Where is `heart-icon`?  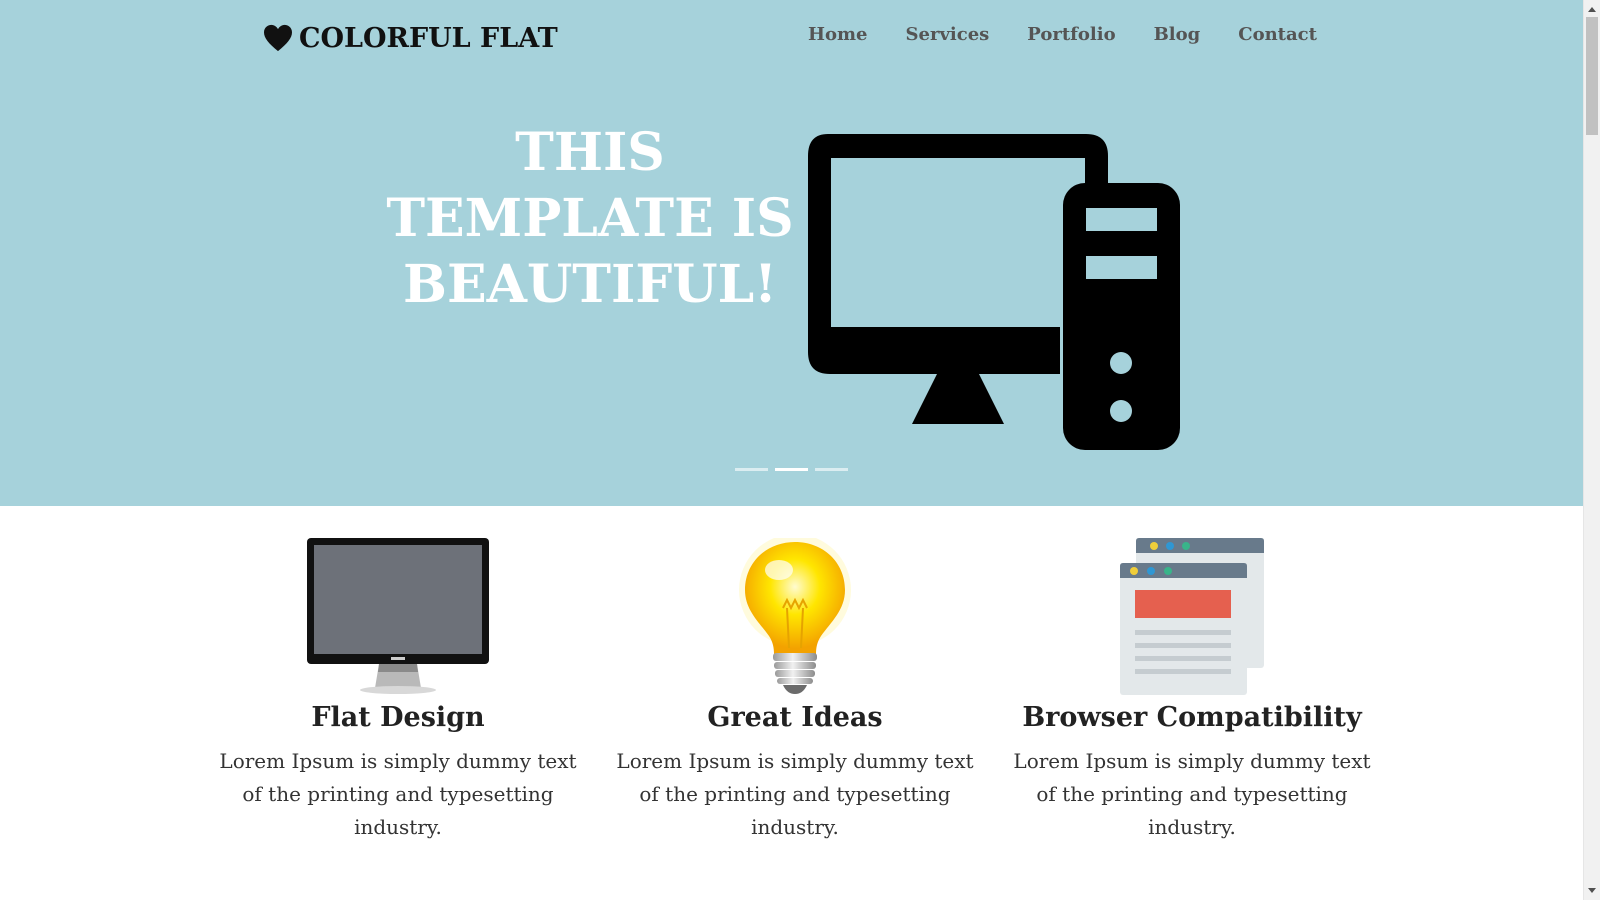 heart-icon is located at coordinates (278, 38).